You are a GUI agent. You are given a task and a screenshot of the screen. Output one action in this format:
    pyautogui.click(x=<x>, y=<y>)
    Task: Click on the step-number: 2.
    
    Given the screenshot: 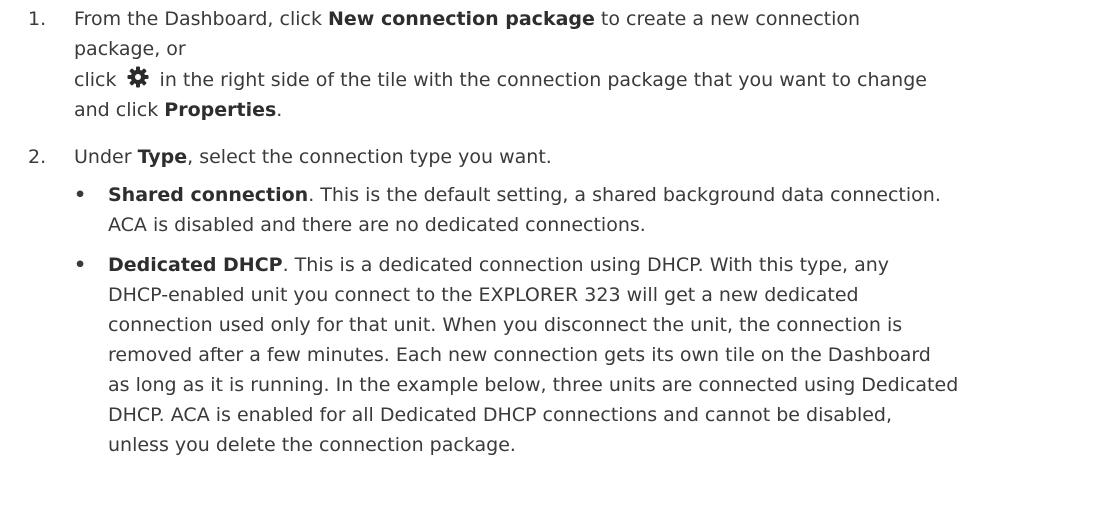 What is the action you would take?
    pyautogui.click(x=37, y=157)
    